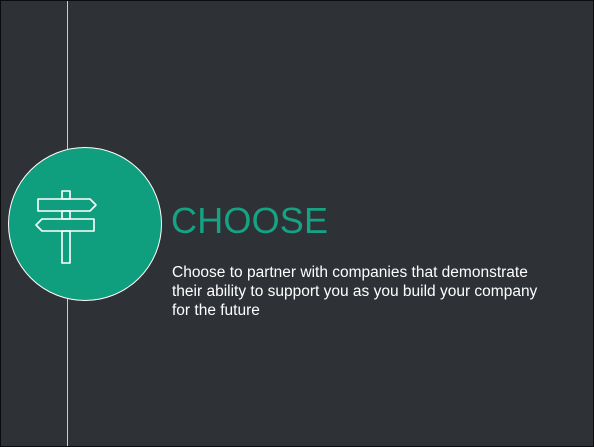 The image size is (594, 447). Describe the element at coordinates (250, 220) in the screenshot. I see `slide-title: CHOOSE` at that location.